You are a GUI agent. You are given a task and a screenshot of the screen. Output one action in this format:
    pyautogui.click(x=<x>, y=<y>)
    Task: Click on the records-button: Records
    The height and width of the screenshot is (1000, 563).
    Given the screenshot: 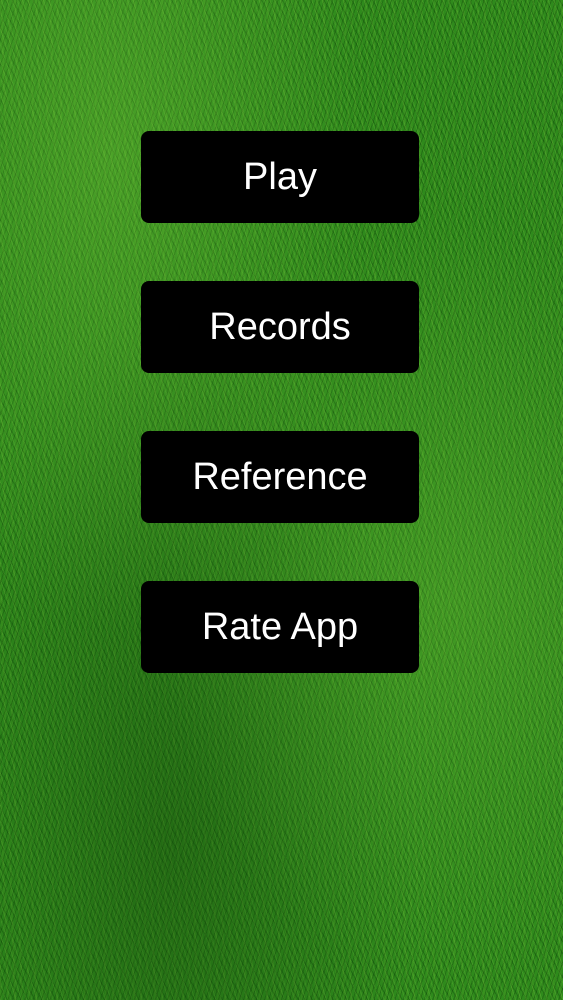 What is the action you would take?
    pyautogui.click(x=280, y=327)
    